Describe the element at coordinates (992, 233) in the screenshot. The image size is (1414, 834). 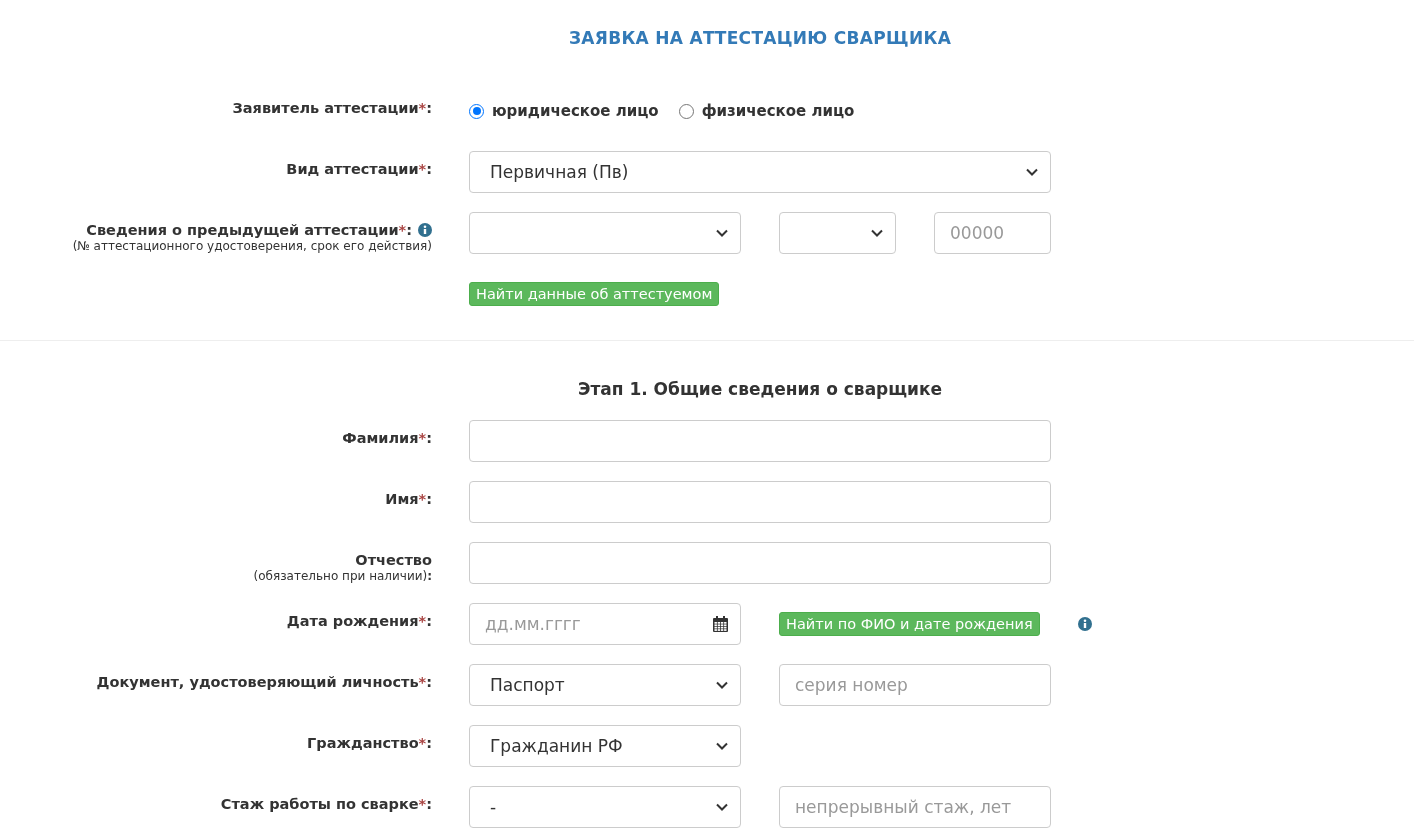
I see `text-input: 00000` at that location.